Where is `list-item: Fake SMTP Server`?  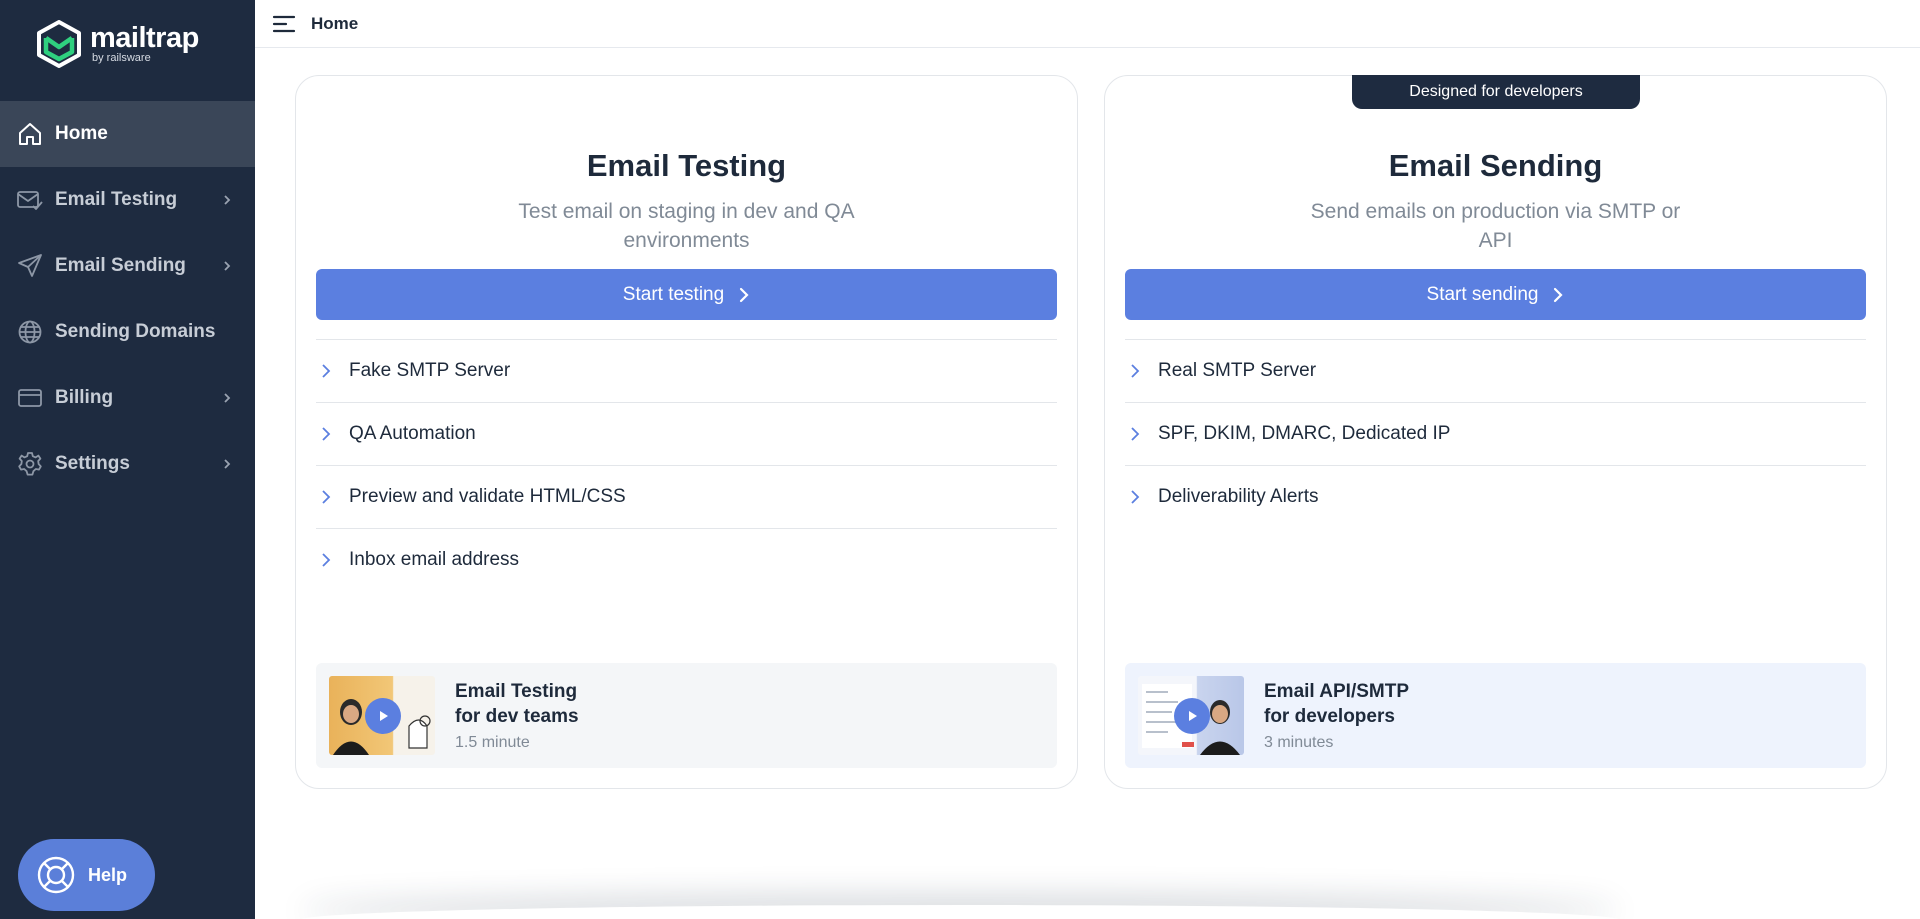
list-item: Fake SMTP Server is located at coordinates (686, 370).